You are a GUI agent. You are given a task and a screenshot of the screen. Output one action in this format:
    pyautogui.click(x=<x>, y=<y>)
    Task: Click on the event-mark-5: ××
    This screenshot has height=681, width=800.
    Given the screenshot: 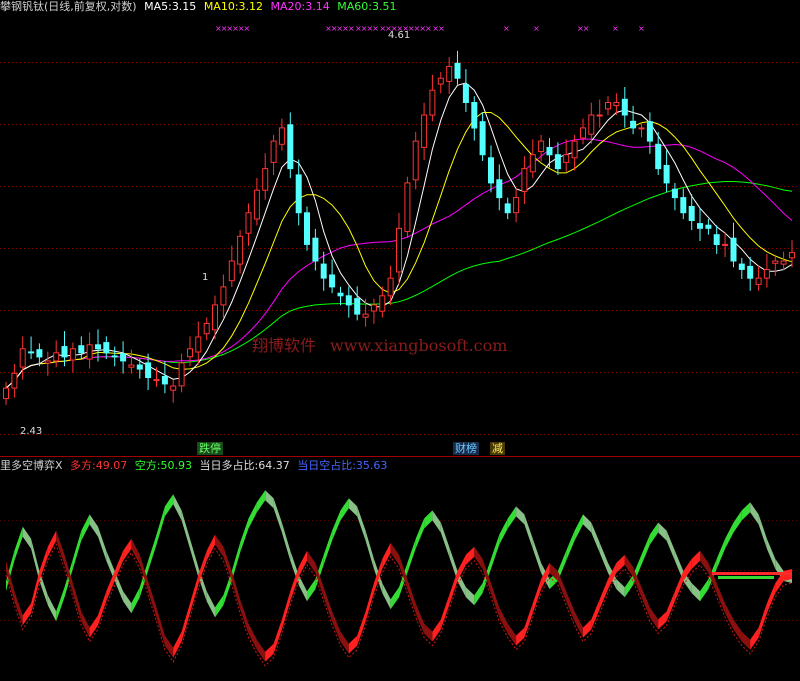 What is the action you would take?
    pyautogui.click(x=583, y=29)
    